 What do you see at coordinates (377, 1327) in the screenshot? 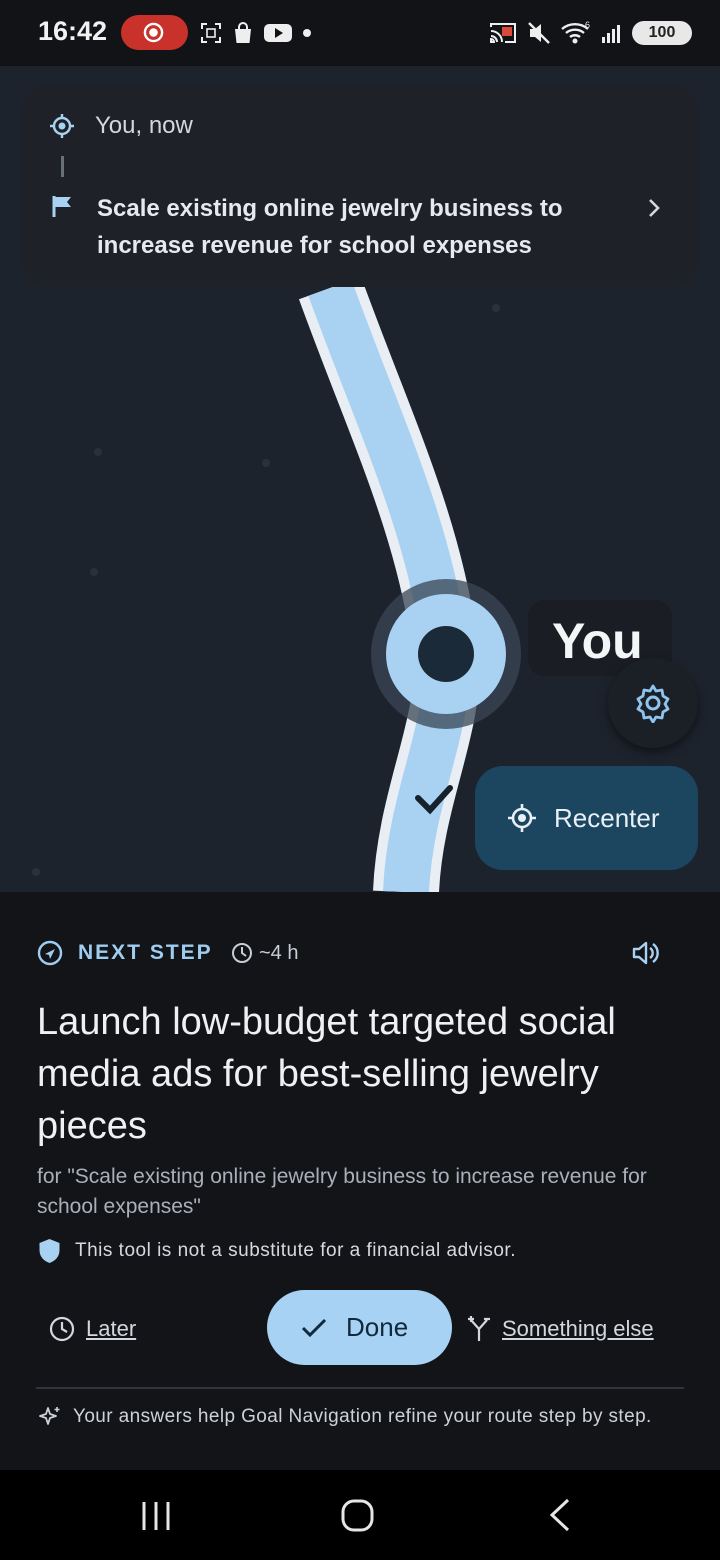
I see `done-label: Done` at bounding box center [377, 1327].